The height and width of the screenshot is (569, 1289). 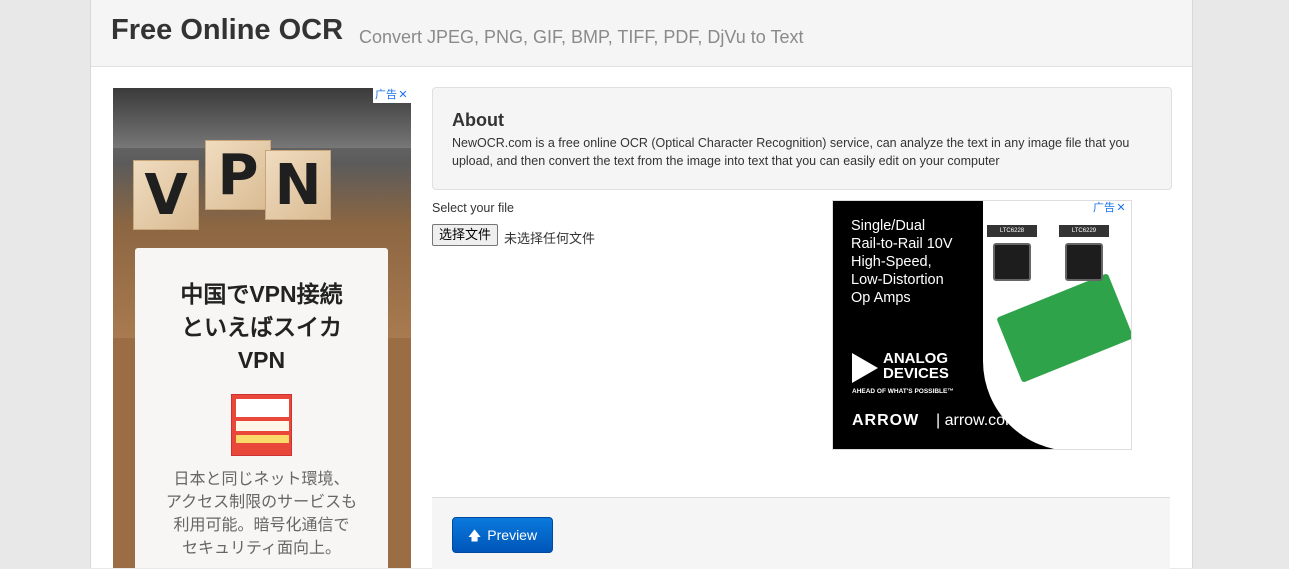 What do you see at coordinates (512, 535) in the screenshot?
I see `preview-label: Preview` at bounding box center [512, 535].